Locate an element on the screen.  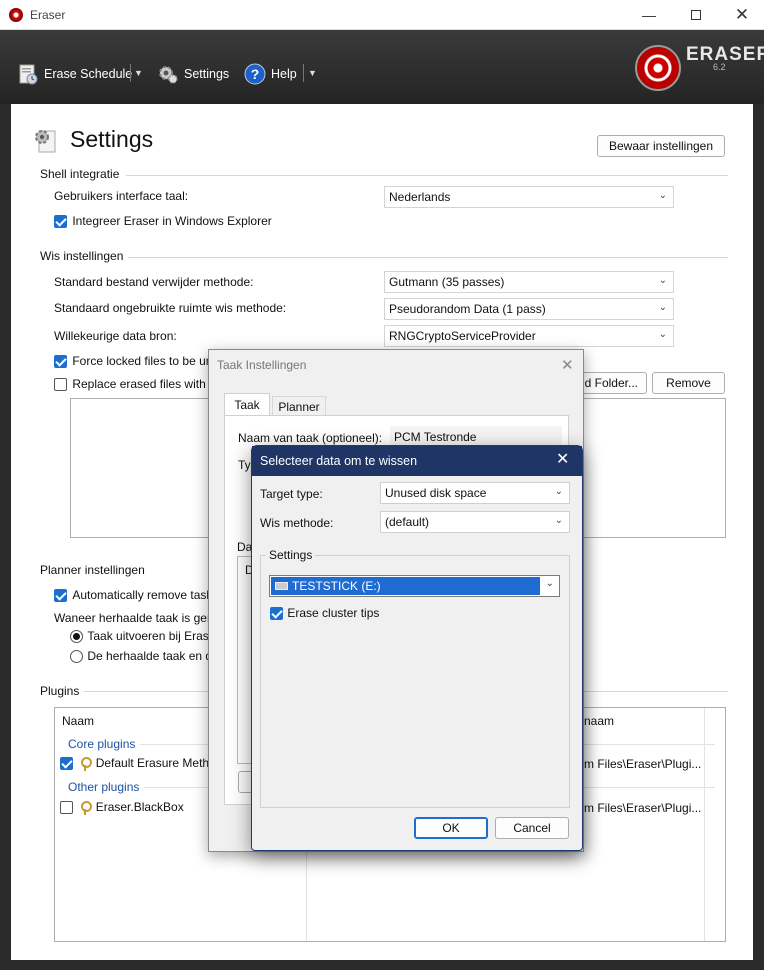
radio-selected-icon is located at coordinates (76, 637).